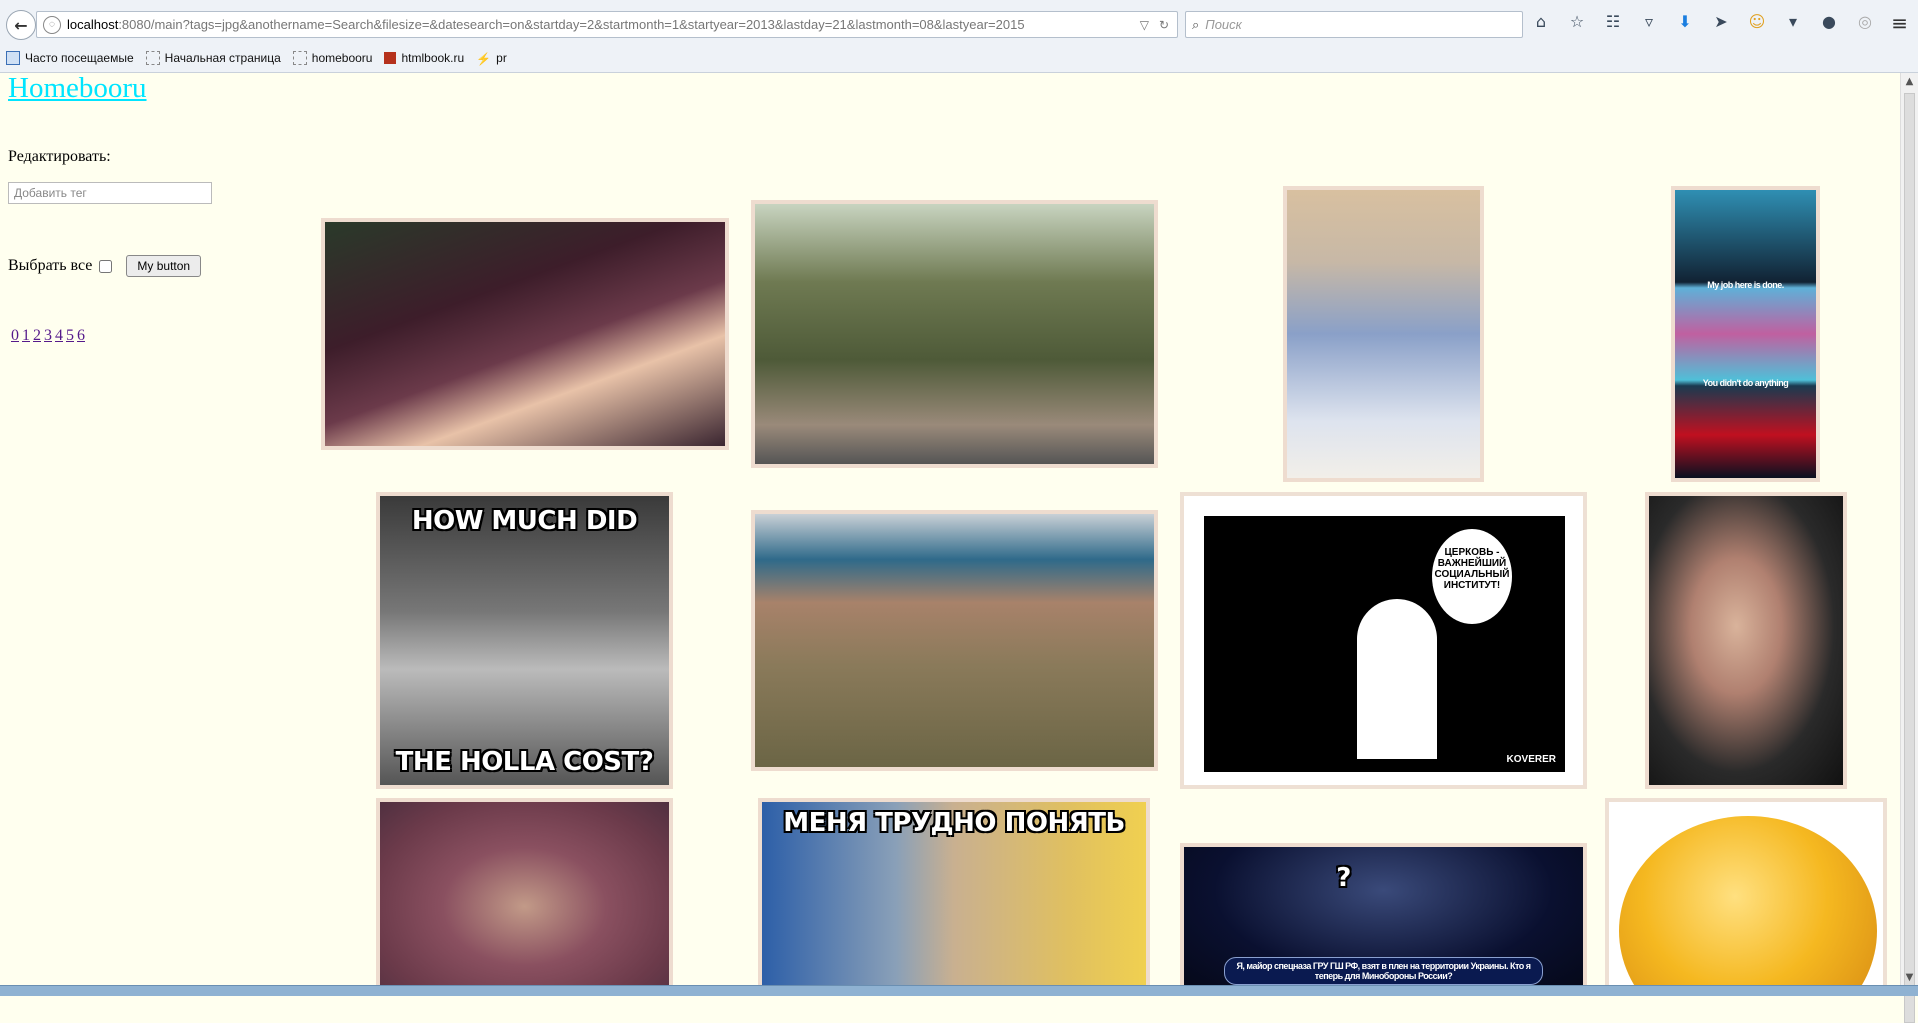  I want to click on page-link-2: 2, so click(37, 336).